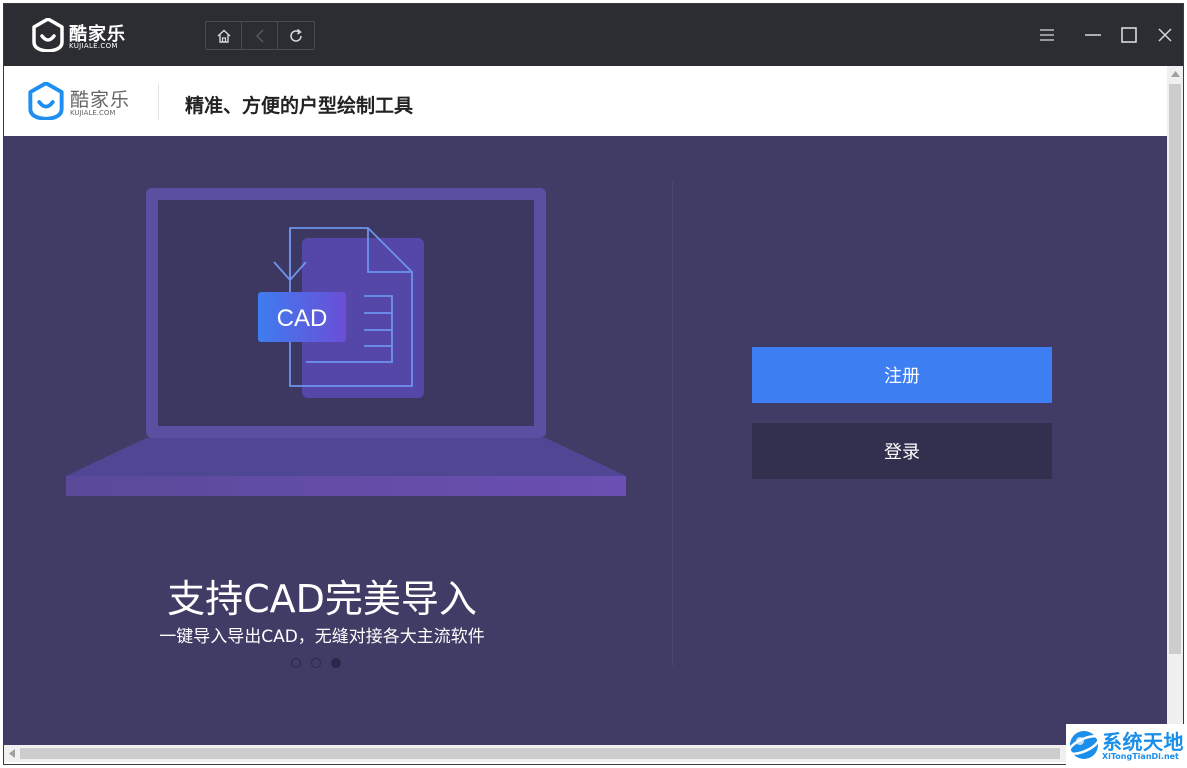 Image resolution: width=1187 pixels, height=768 pixels. Describe the element at coordinates (100, 100) in the screenshot. I see `header-brand: 酷家乐` at that location.